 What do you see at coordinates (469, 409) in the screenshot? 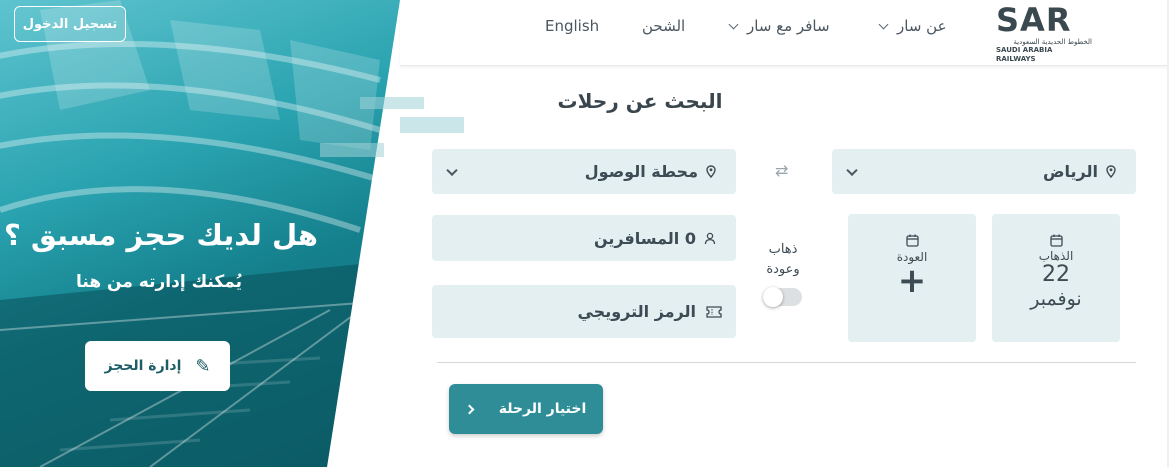
I see `chevron-right-icon` at bounding box center [469, 409].